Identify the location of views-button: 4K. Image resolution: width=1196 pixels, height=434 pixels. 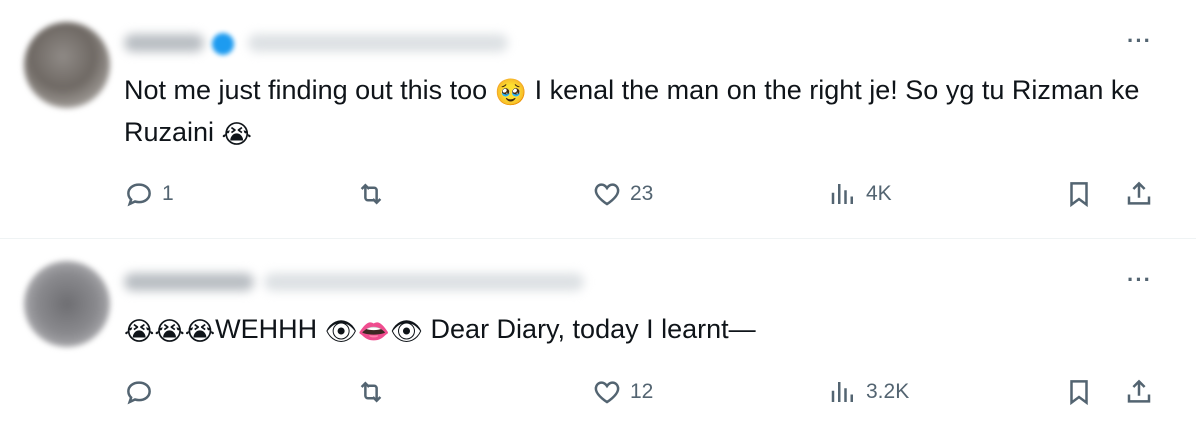
(860, 194).